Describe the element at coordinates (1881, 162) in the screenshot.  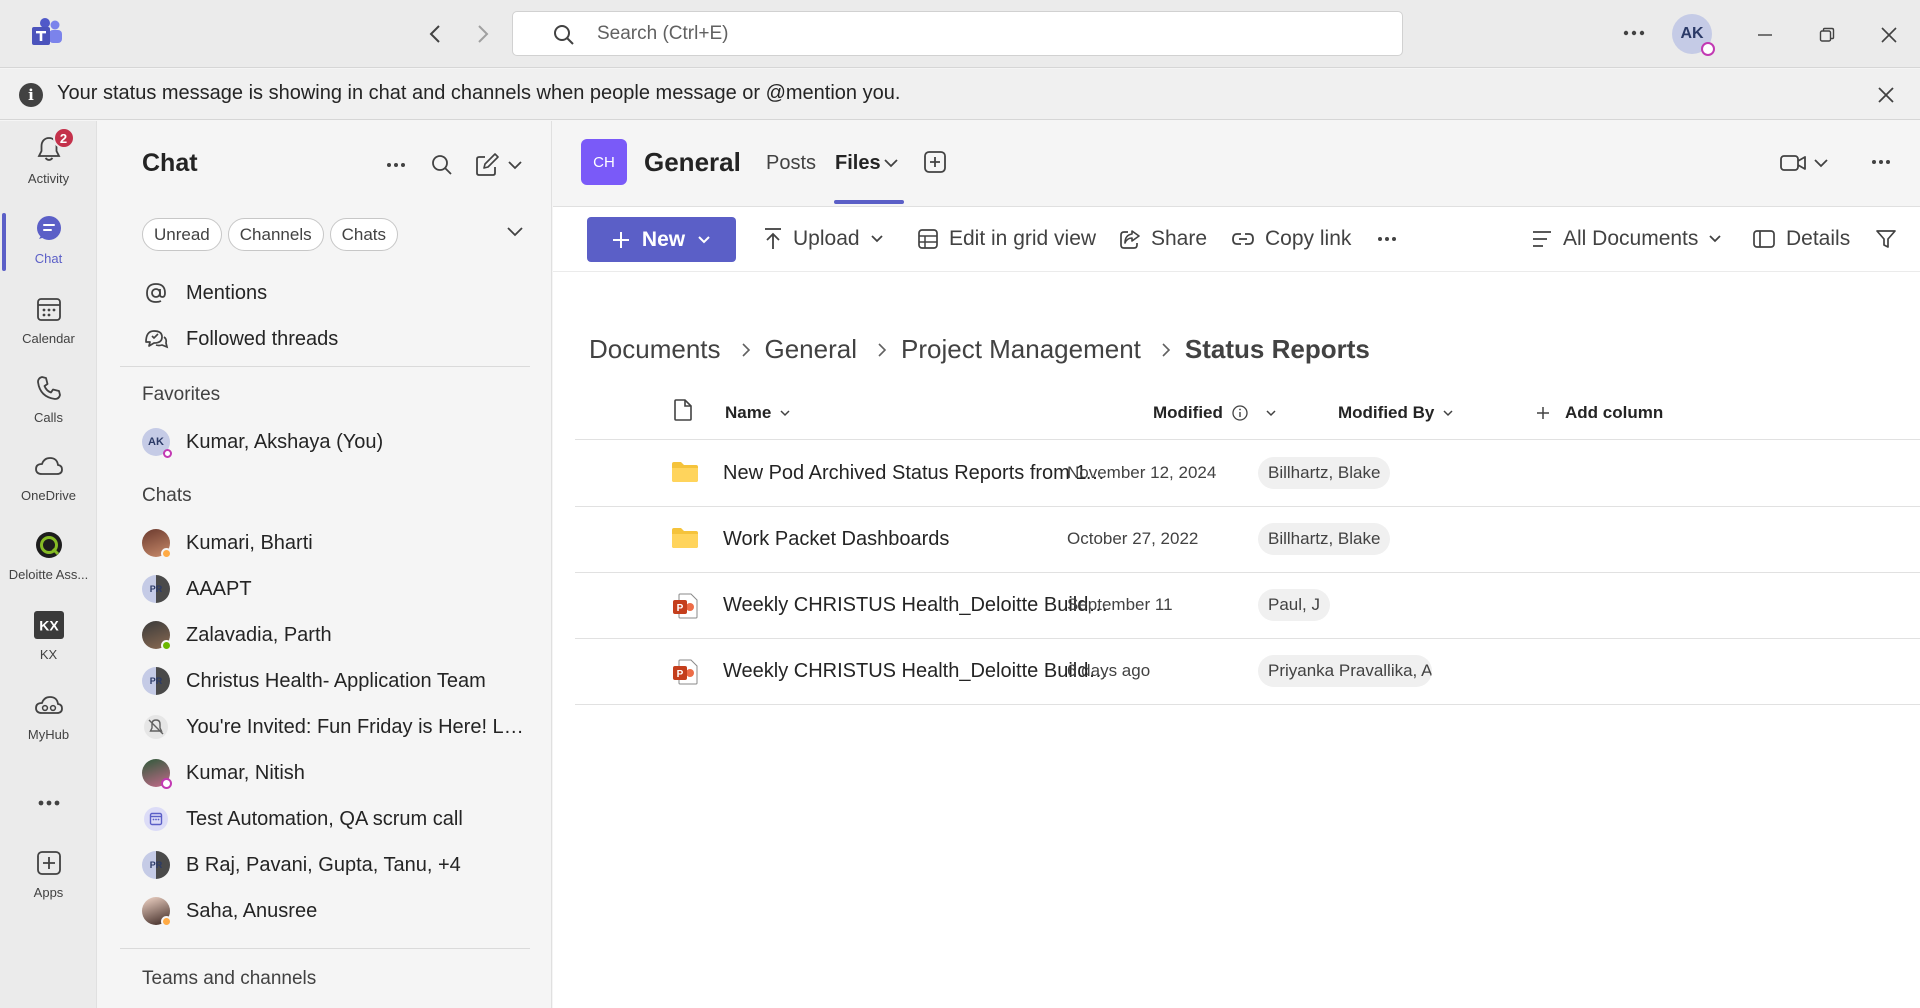
I see `channel-more-icon` at that location.